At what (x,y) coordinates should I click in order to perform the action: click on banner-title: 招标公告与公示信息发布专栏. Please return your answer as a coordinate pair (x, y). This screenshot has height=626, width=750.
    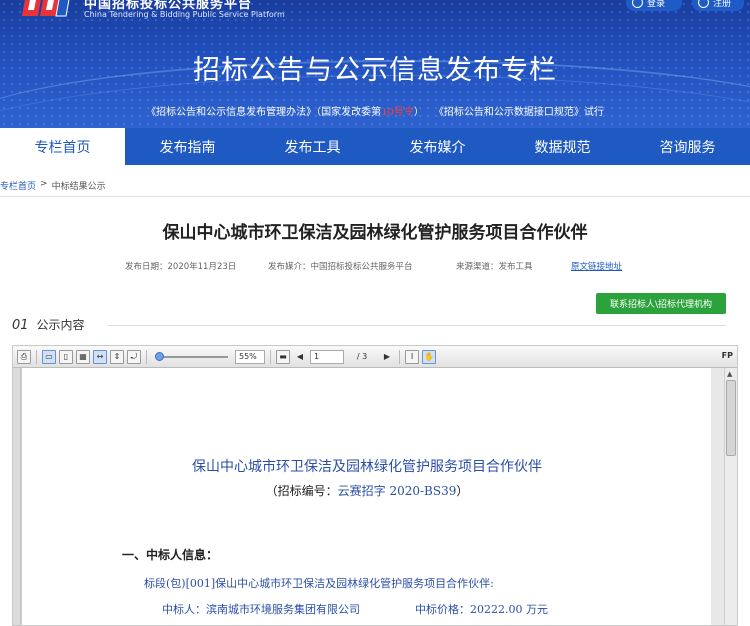
    Looking at the image, I should click on (375, 70).